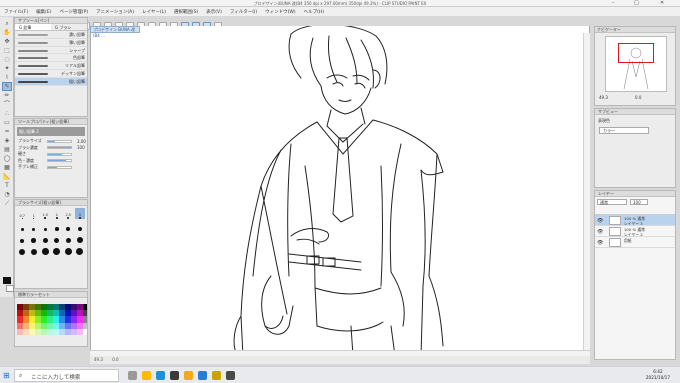 The image size is (680, 383). What do you see at coordinates (635, 220) in the screenshot?
I see `layer-row: 👁 100 % 通常 レイヤー 3` at bounding box center [635, 220].